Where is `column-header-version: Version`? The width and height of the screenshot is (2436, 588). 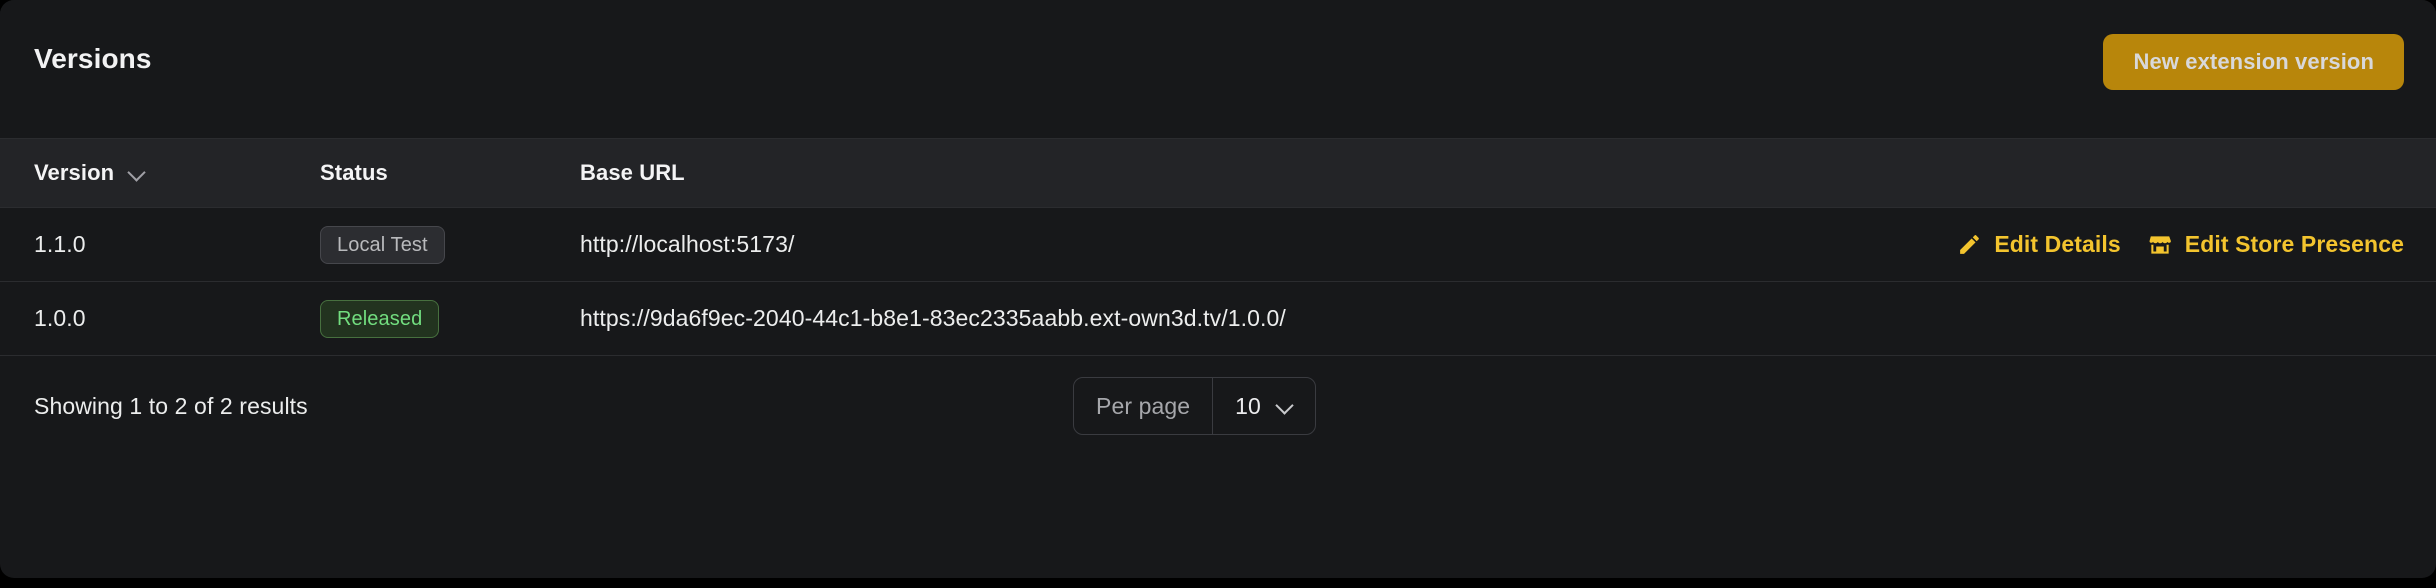
column-header-version: Version is located at coordinates (160, 173).